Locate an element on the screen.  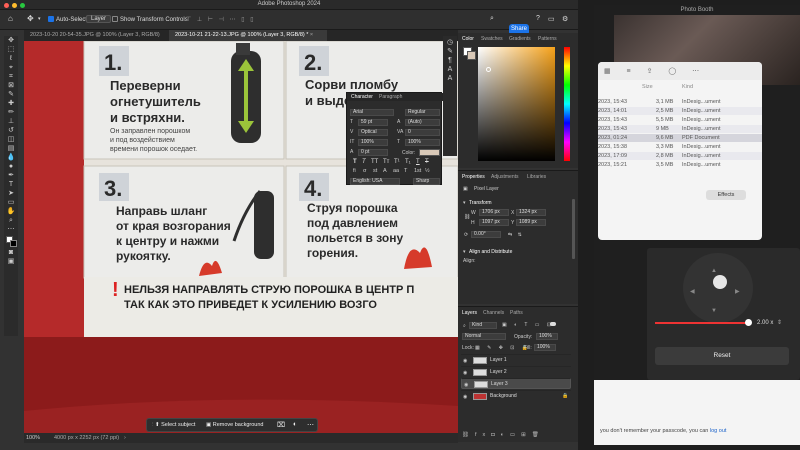
frame-tool-icon: ⊠ is located at coordinates (11, 85).